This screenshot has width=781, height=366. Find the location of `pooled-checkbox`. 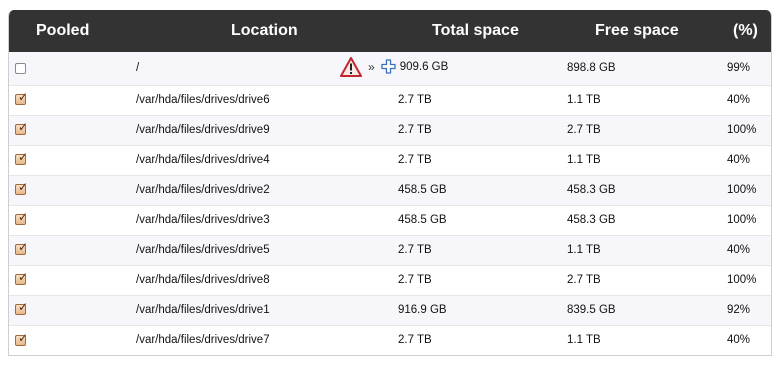

pooled-checkbox is located at coordinates (20, 68).